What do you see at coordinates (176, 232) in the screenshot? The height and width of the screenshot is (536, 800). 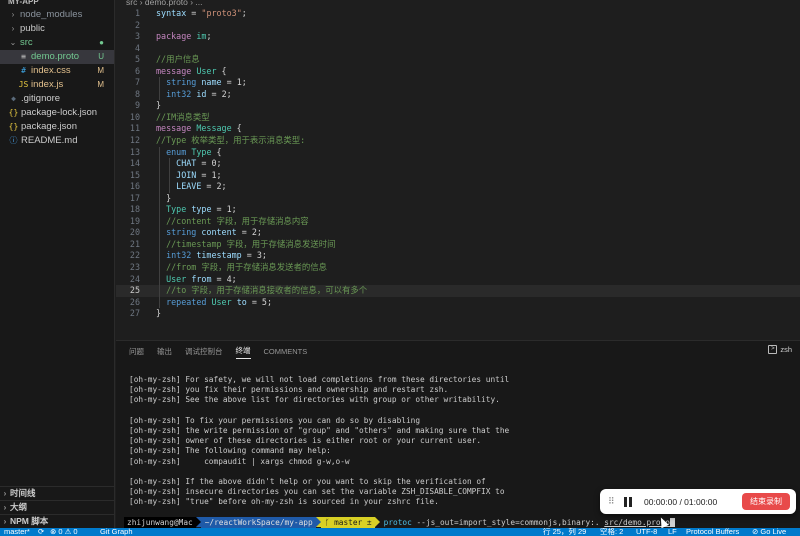 I see `code-token: string` at bounding box center [176, 232].